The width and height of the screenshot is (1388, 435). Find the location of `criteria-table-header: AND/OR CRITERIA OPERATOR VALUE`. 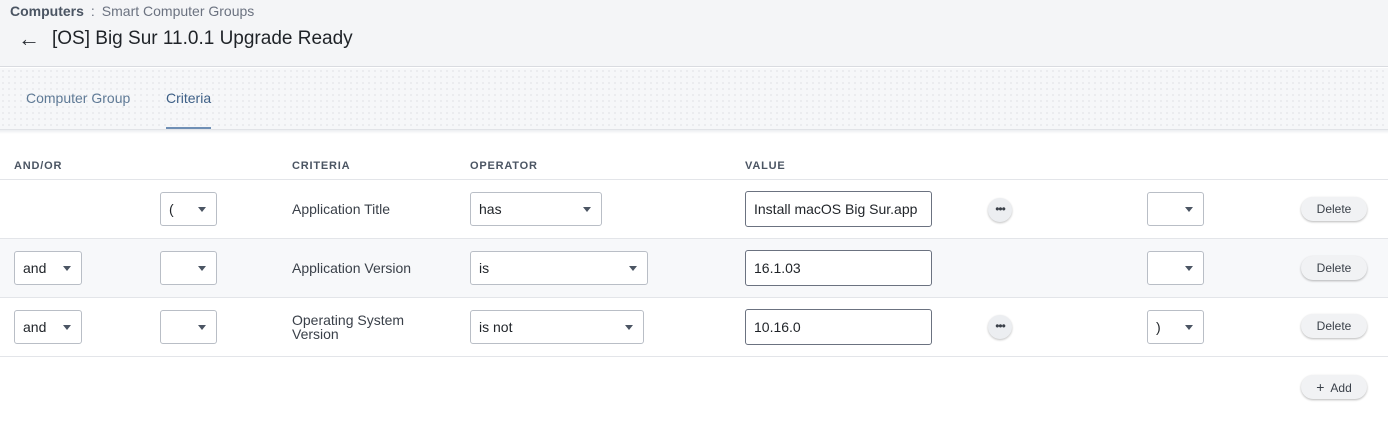

criteria-table-header: AND/OR CRITERIA OPERATOR VALUE is located at coordinates (694, 166).